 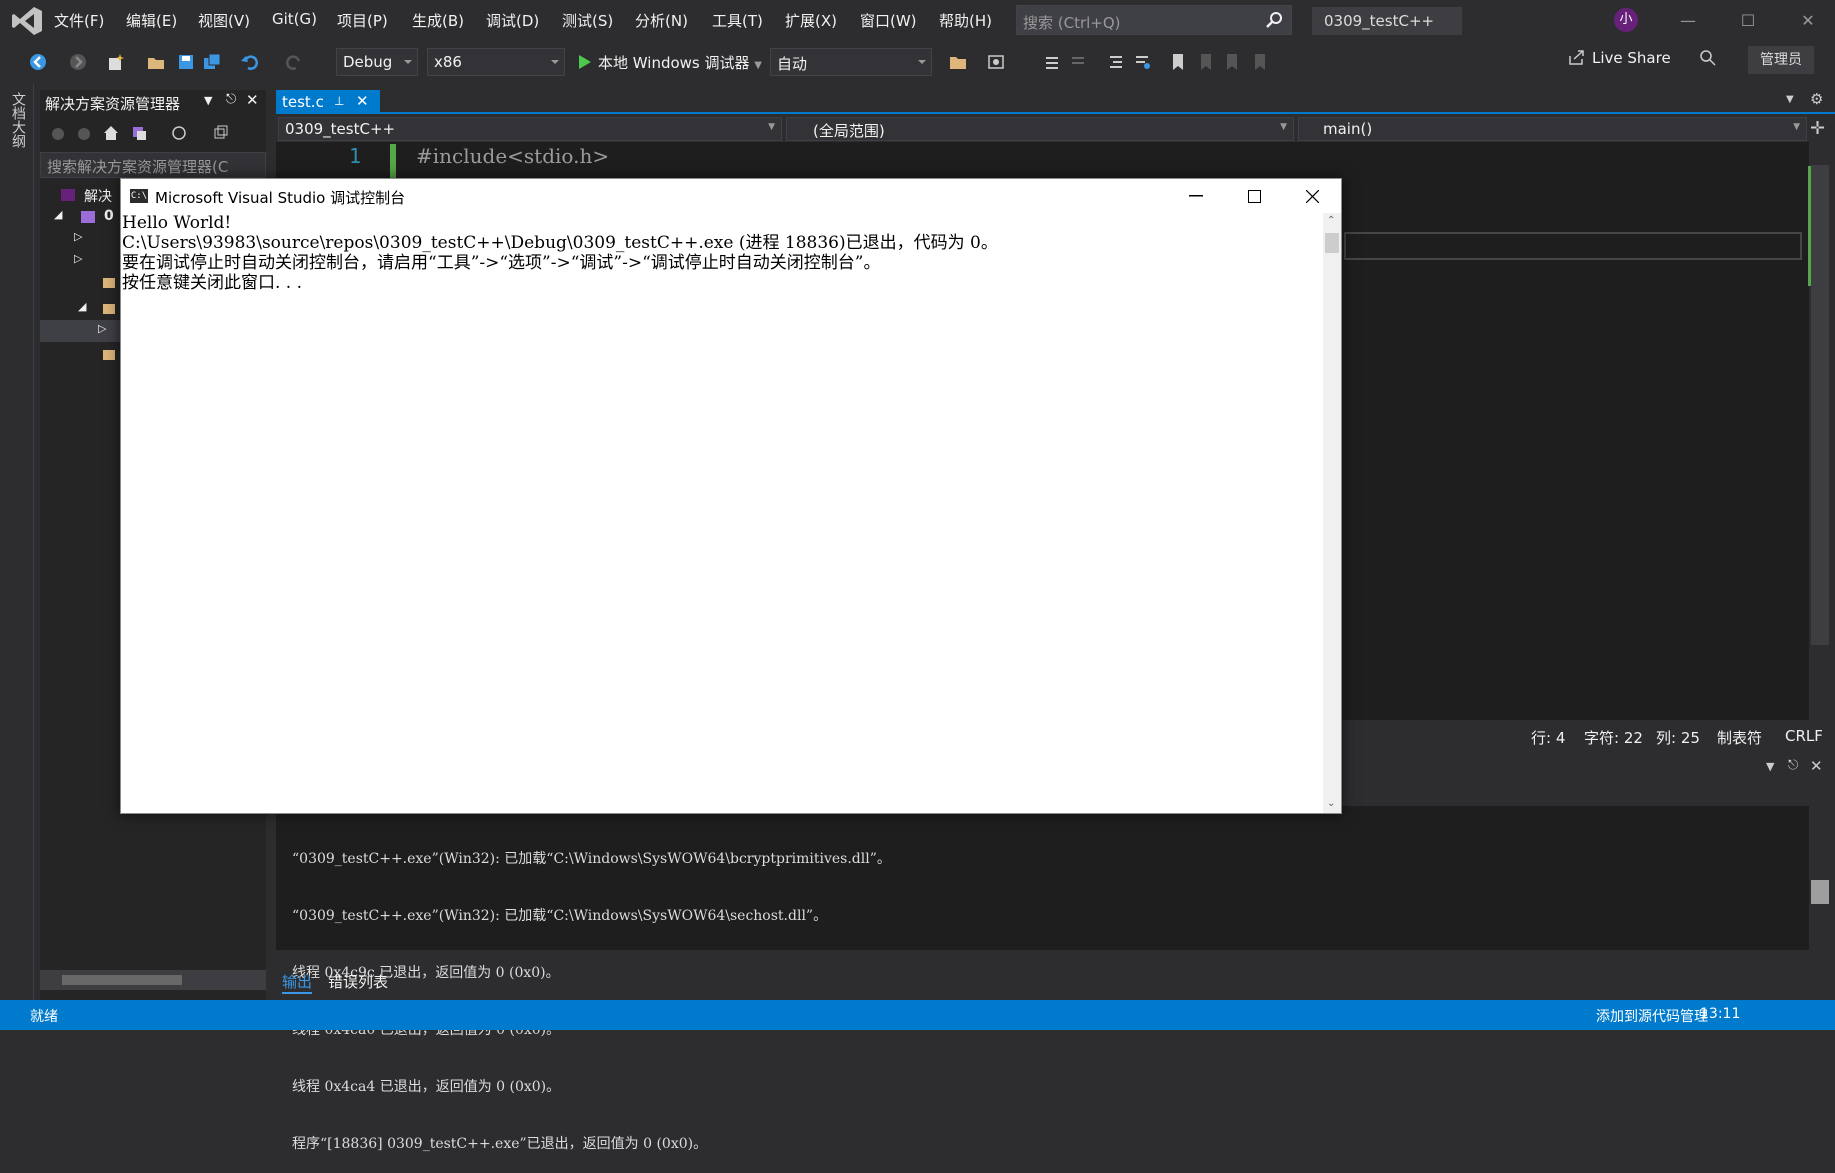 What do you see at coordinates (585, 62) in the screenshot?
I see `start-debug-icon` at bounding box center [585, 62].